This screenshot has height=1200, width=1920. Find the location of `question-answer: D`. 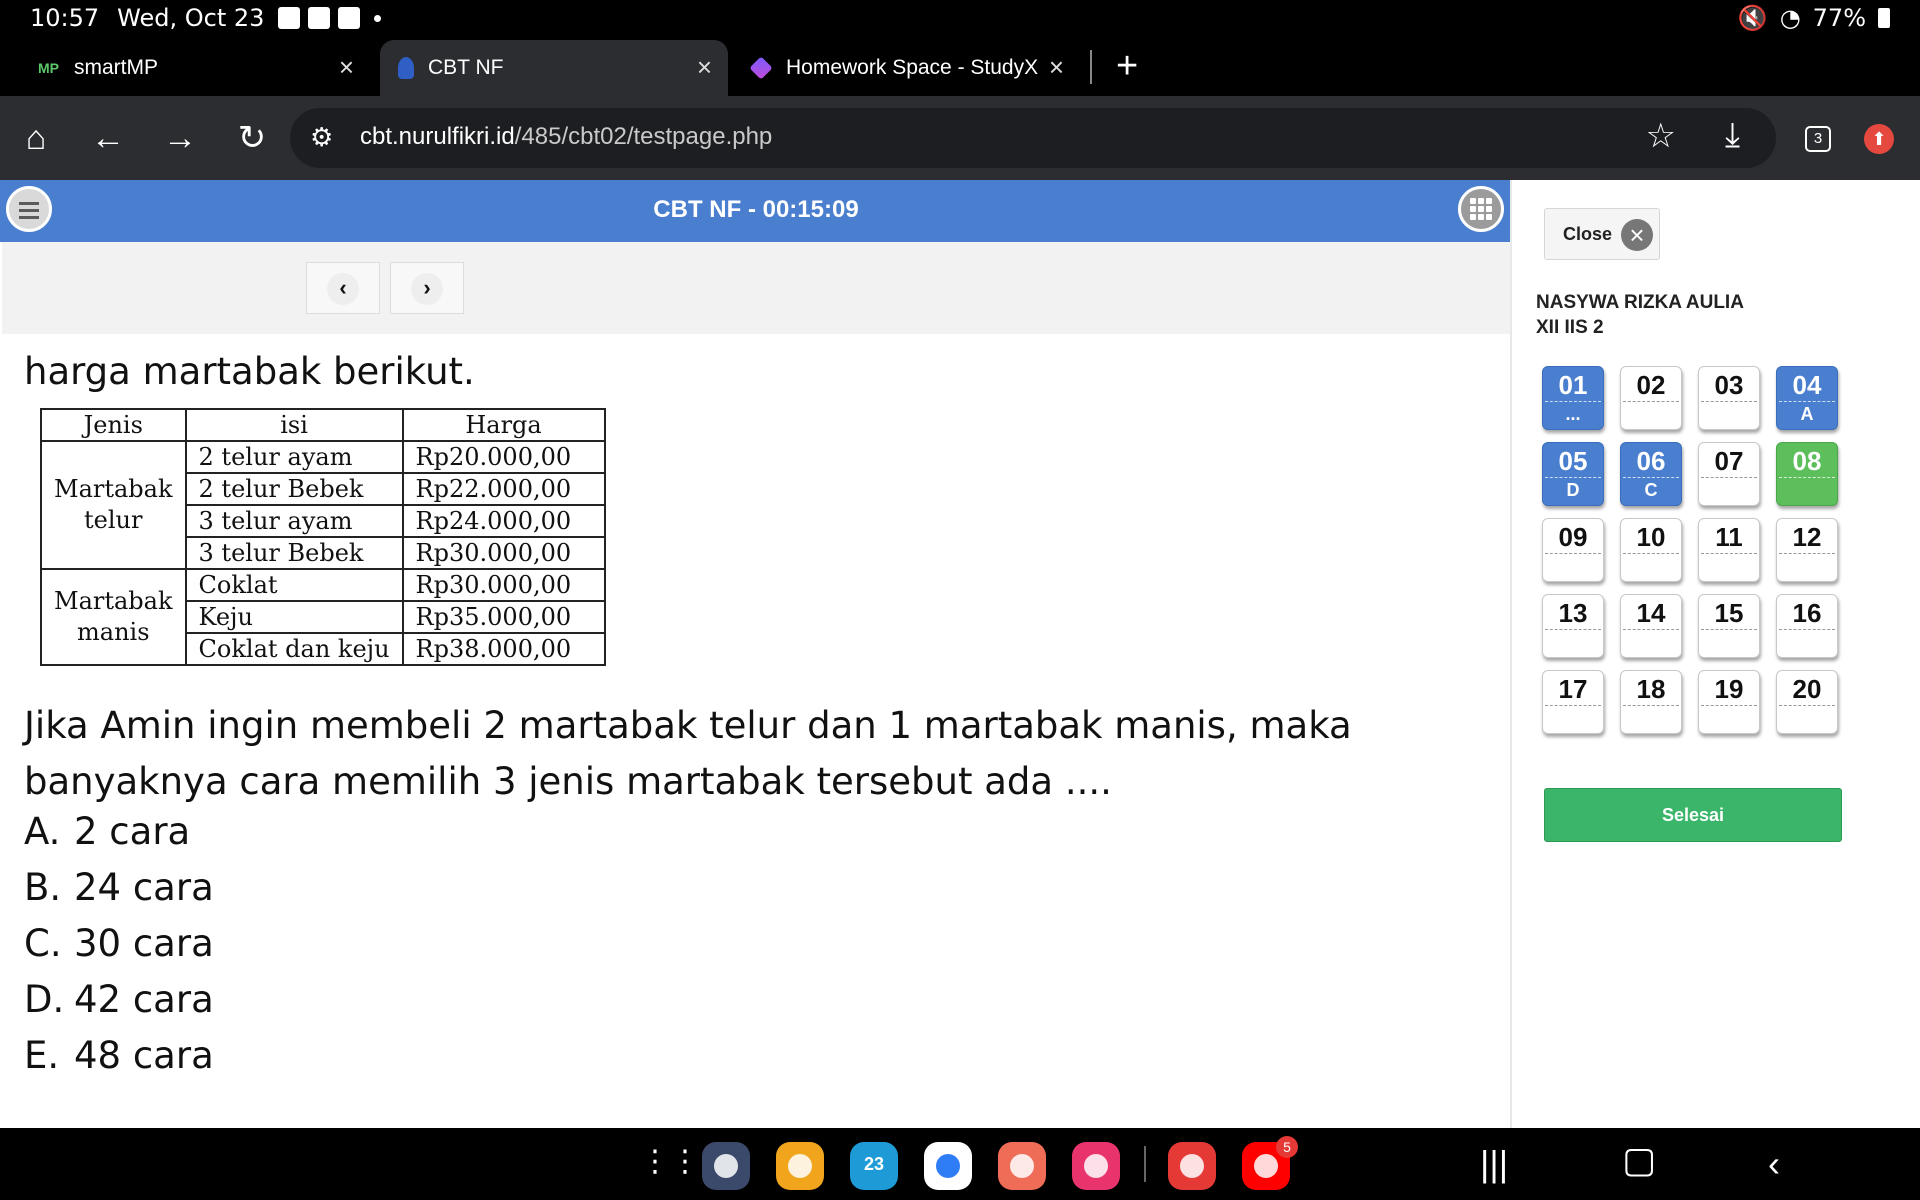

question-answer: D is located at coordinates (1573, 489).